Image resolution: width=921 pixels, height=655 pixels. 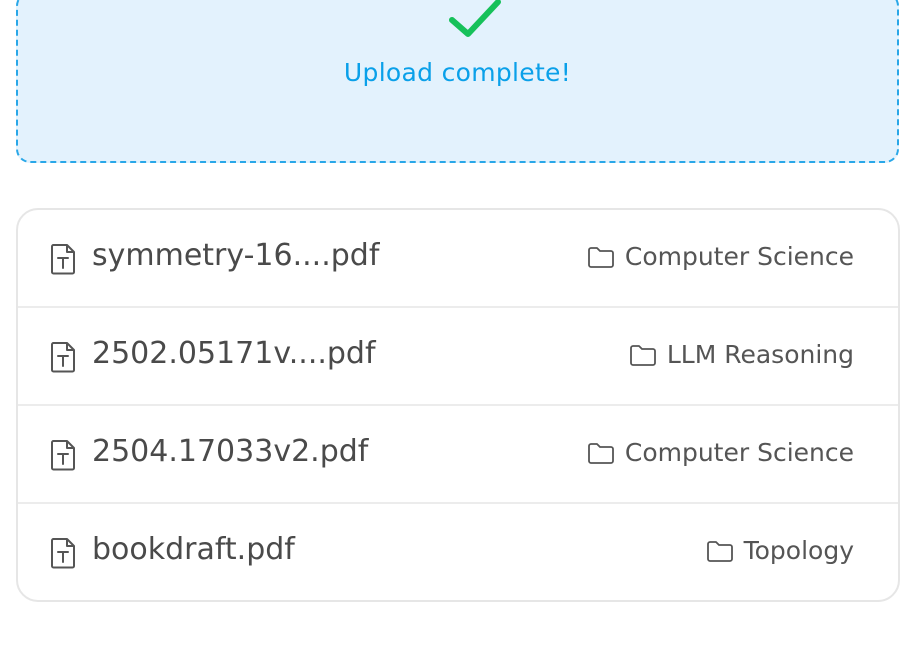 What do you see at coordinates (798, 550) in the screenshot?
I see `folder-label: Topology` at bounding box center [798, 550].